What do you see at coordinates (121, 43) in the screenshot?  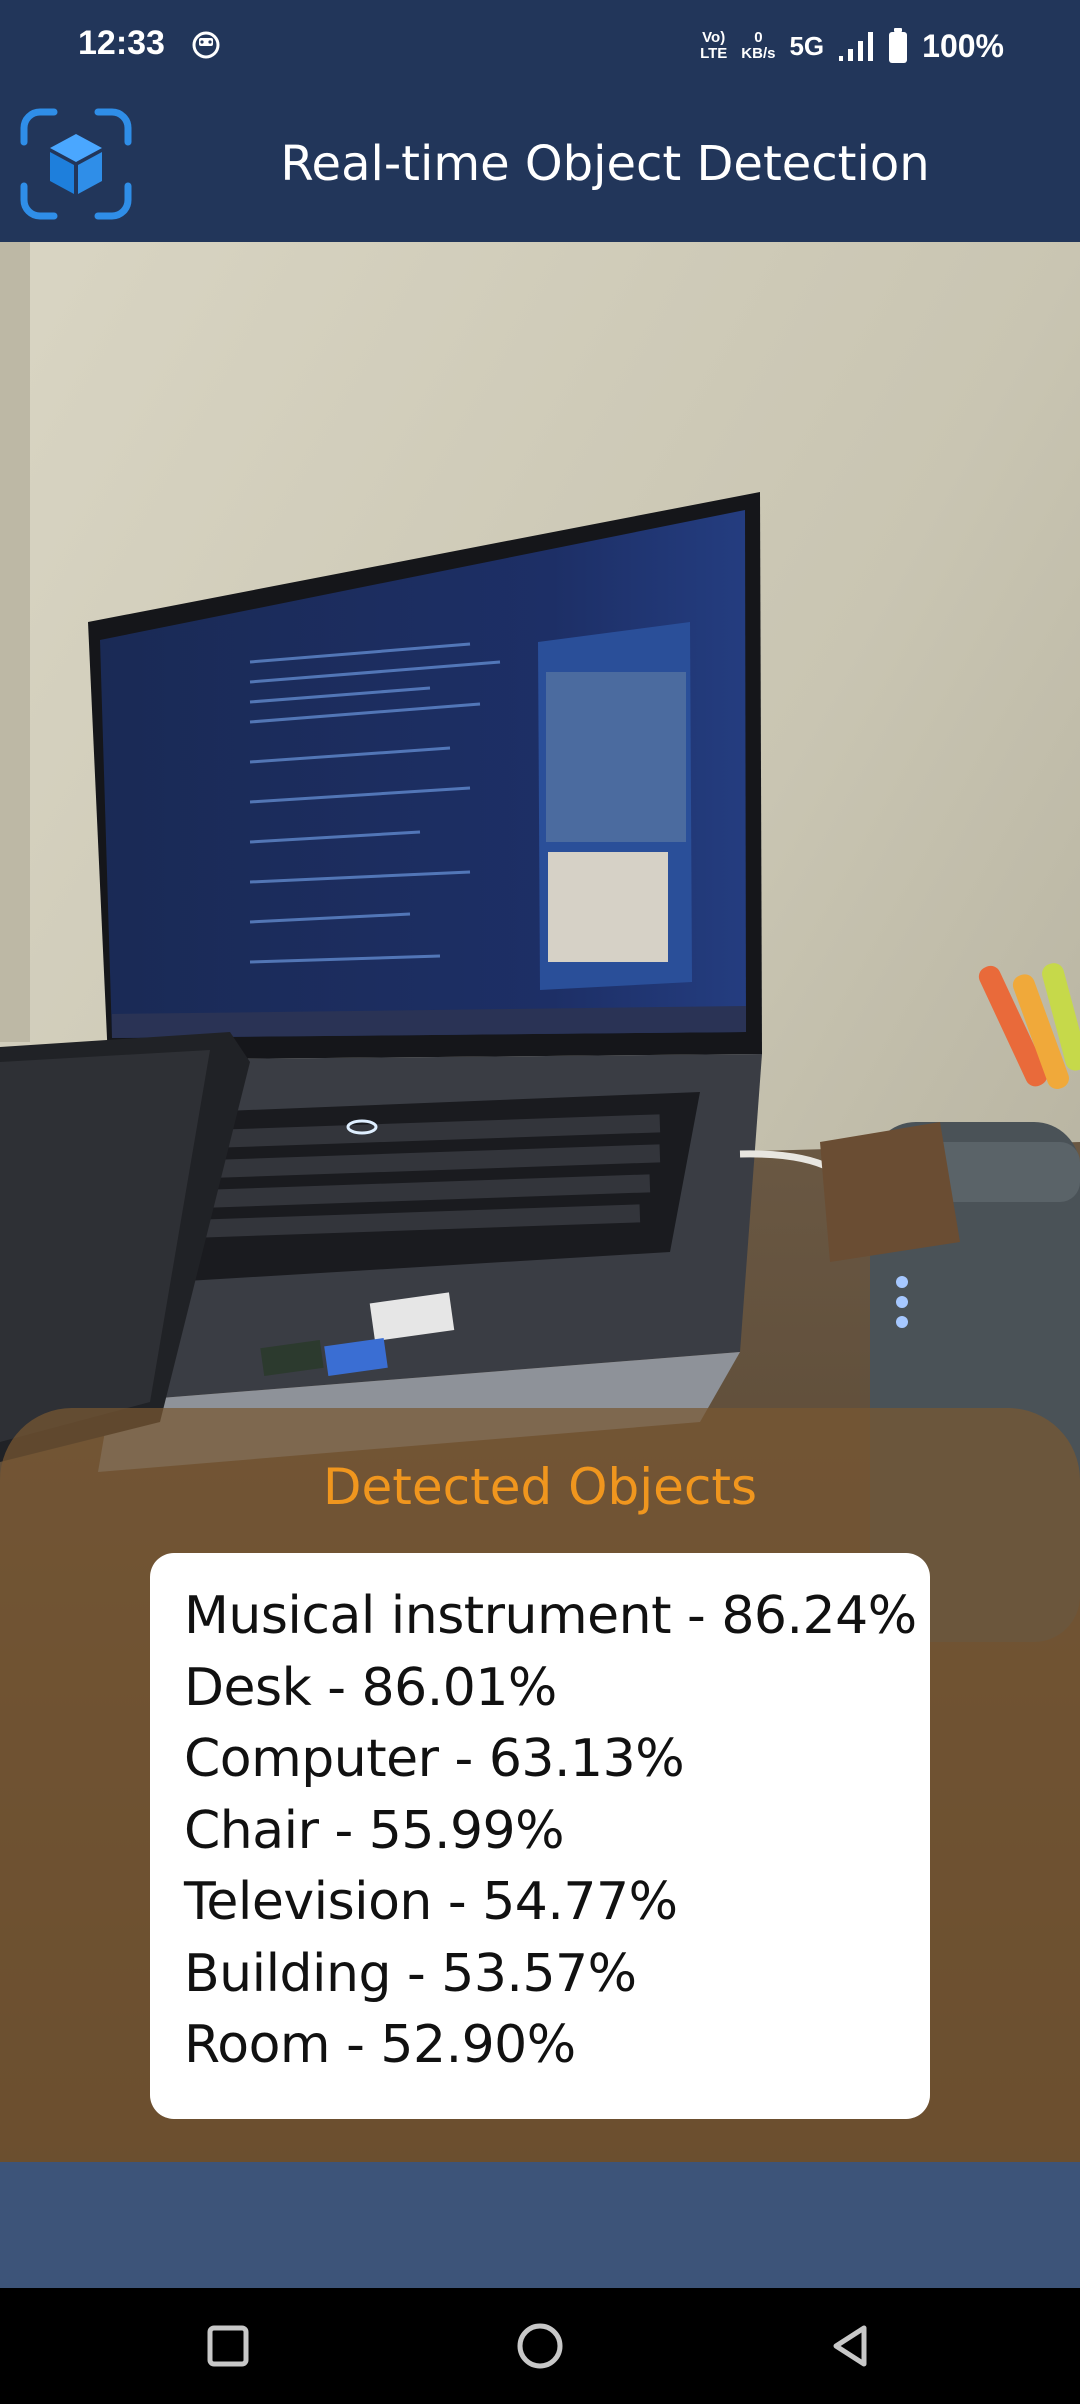 I see `status-time: 12:33` at bounding box center [121, 43].